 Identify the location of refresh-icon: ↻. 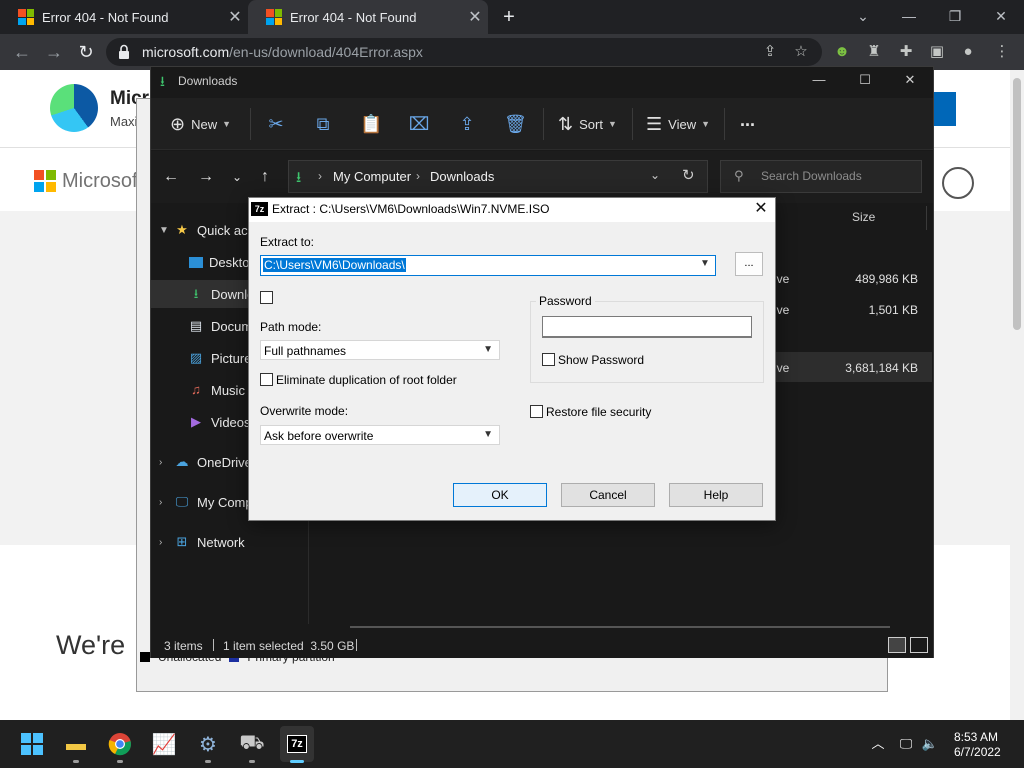
(688, 175).